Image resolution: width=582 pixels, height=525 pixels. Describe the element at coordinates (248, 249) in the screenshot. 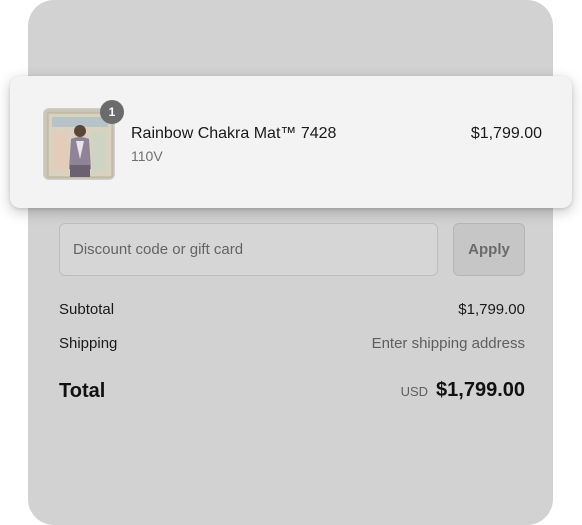

I see `discount-code-input` at that location.